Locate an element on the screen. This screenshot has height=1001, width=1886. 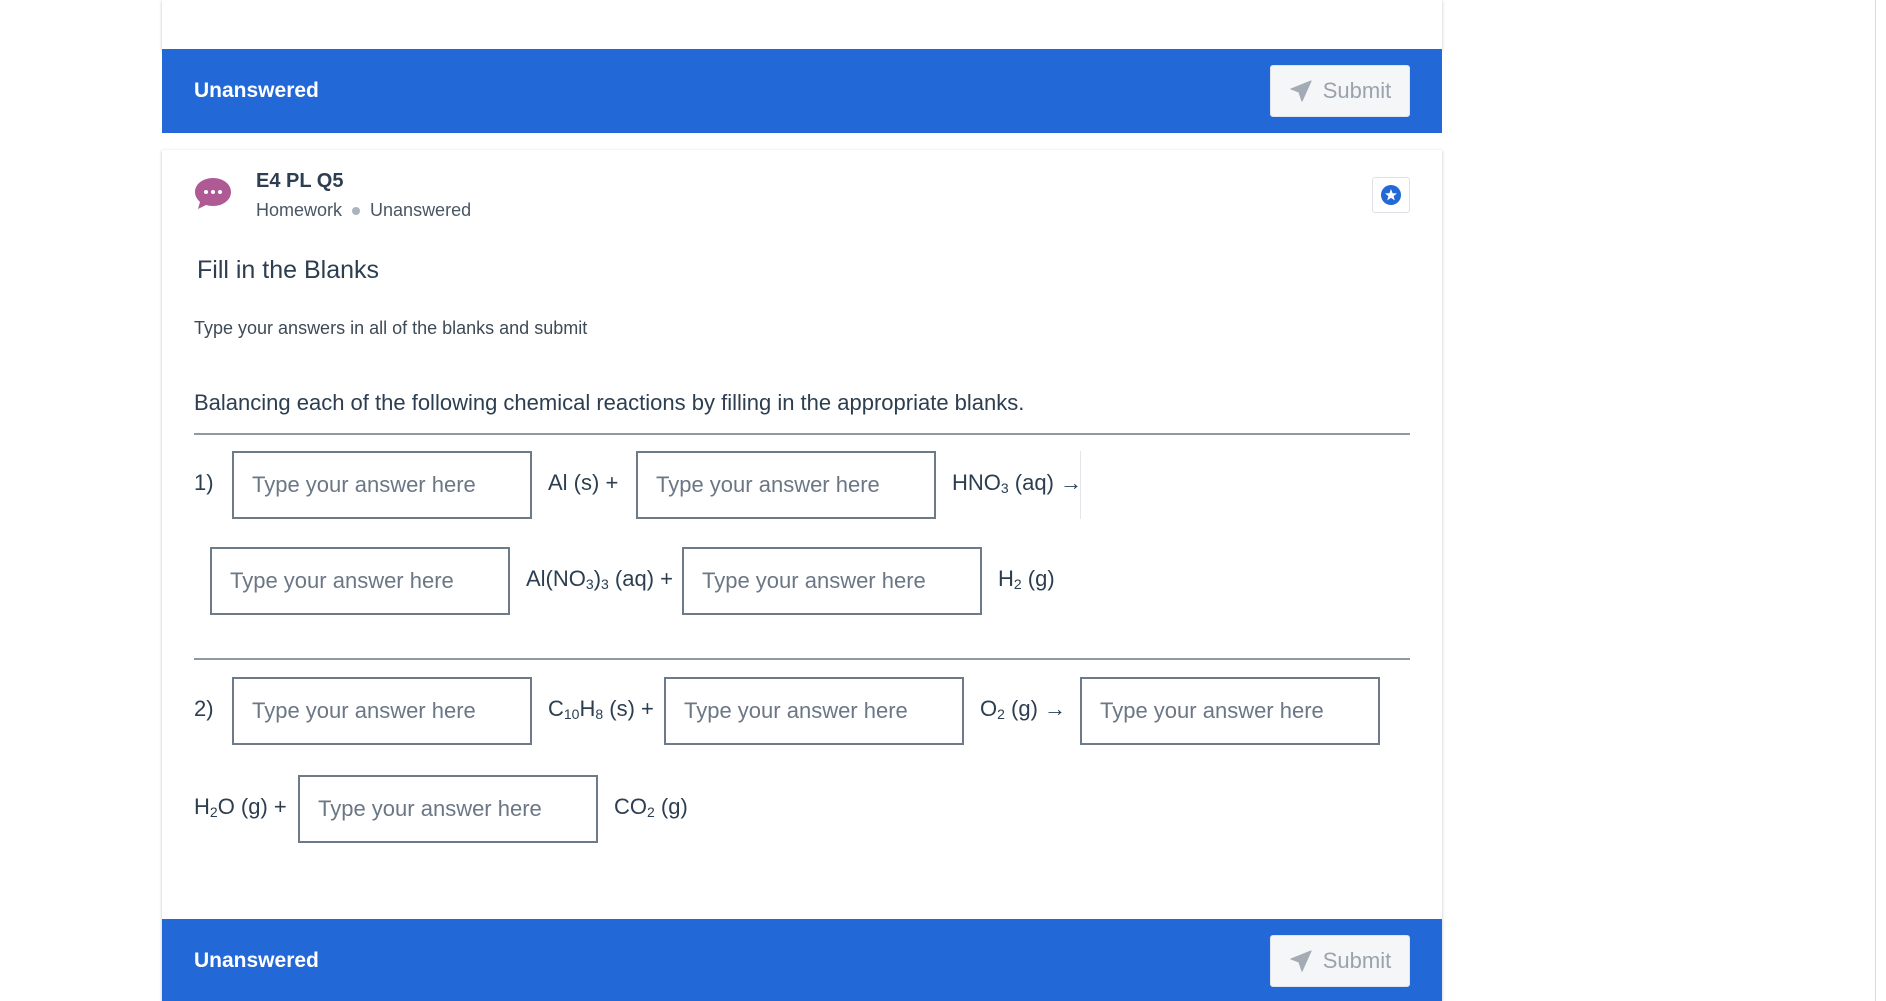
chat-bubble-icon is located at coordinates (213, 193).